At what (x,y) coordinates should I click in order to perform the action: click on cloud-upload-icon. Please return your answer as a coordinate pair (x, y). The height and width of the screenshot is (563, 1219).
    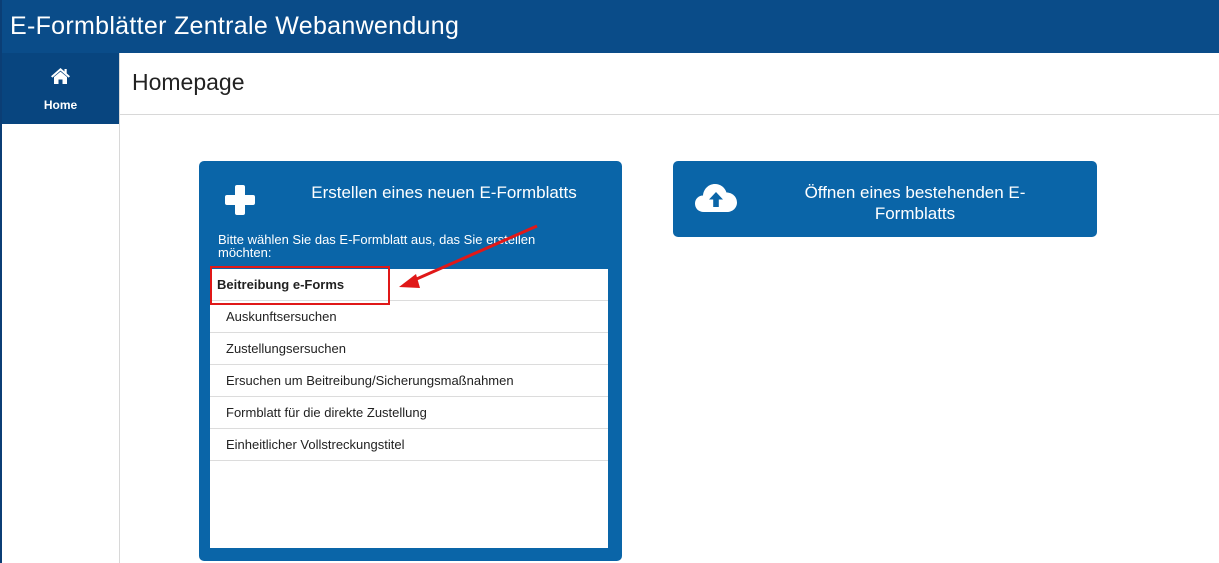
    Looking at the image, I should click on (716, 198).